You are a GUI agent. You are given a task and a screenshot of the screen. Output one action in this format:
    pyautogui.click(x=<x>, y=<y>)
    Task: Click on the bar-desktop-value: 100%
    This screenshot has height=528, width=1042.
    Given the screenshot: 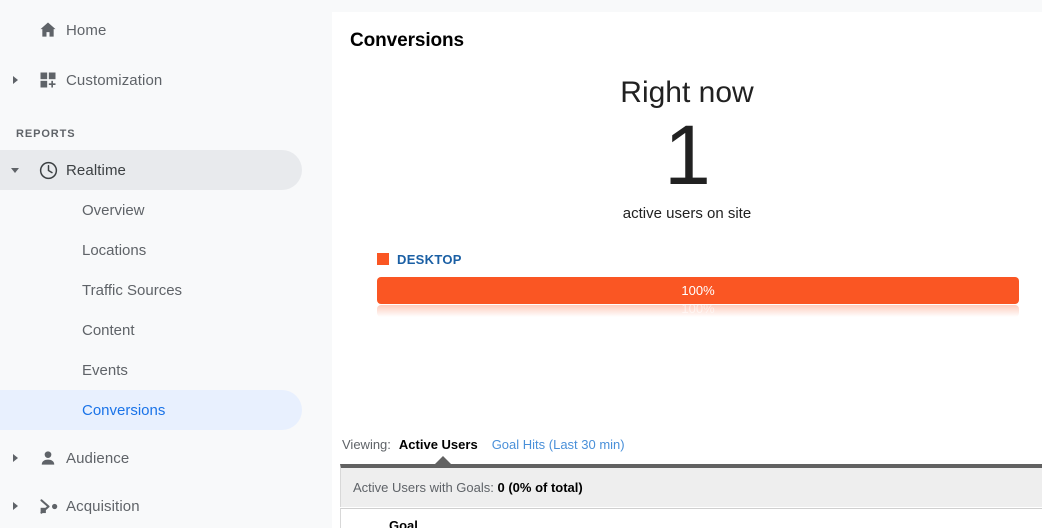 What is the action you would take?
    pyautogui.click(x=698, y=290)
    